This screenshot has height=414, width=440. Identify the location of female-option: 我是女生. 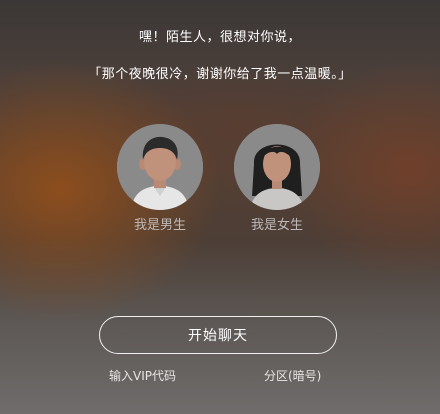
(277, 178).